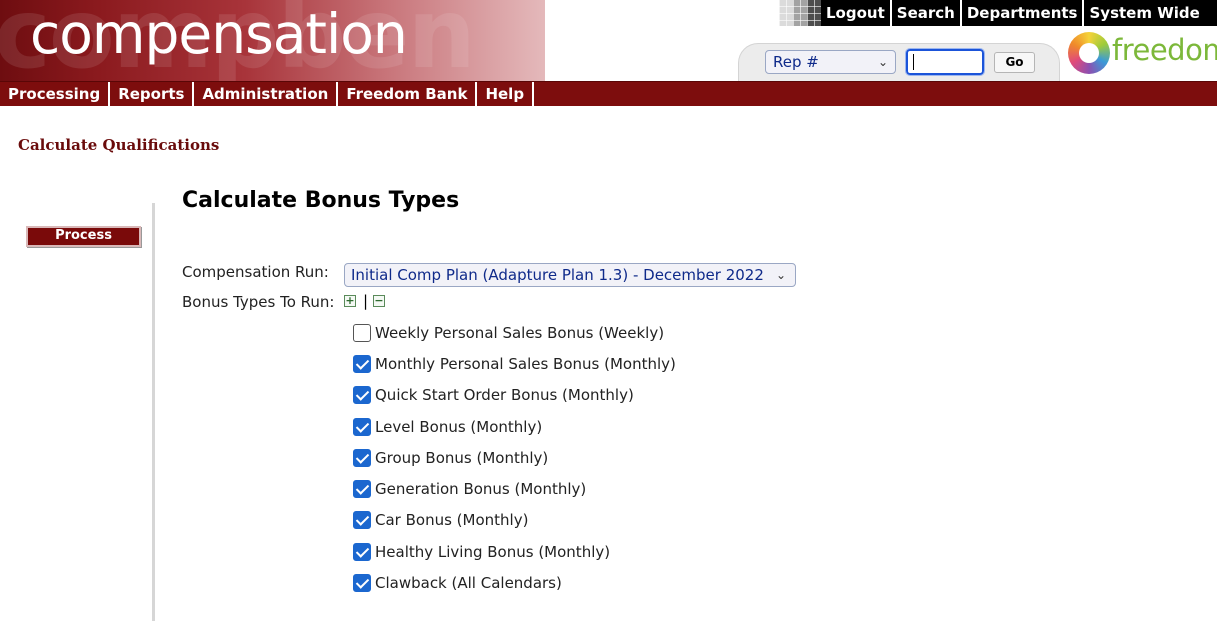 The image size is (1217, 621). Describe the element at coordinates (520, 332) in the screenshot. I see `bonus-type-label: Weekly Personal Sales Bonus (Weekly)` at that location.